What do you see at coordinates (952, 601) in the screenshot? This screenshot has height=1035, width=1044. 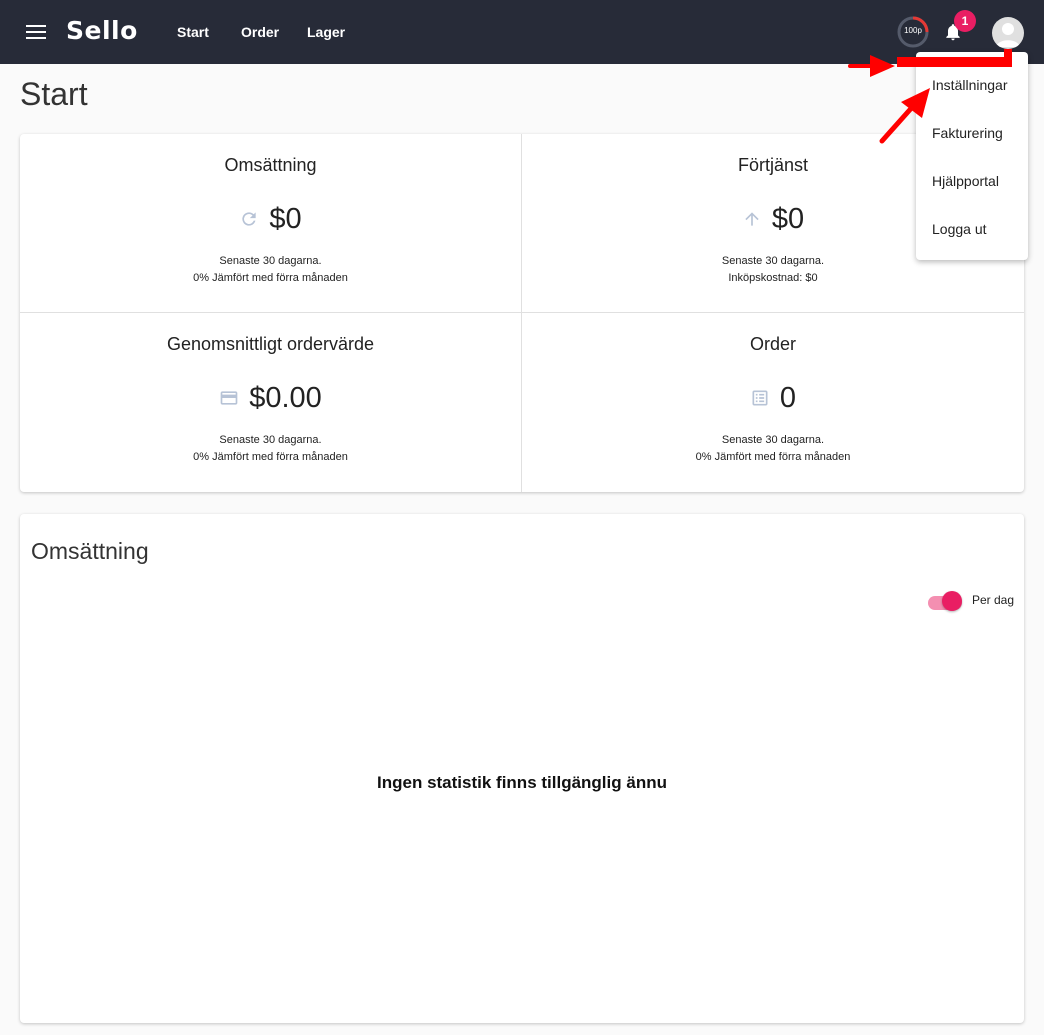 I see `toggle-knob` at bounding box center [952, 601].